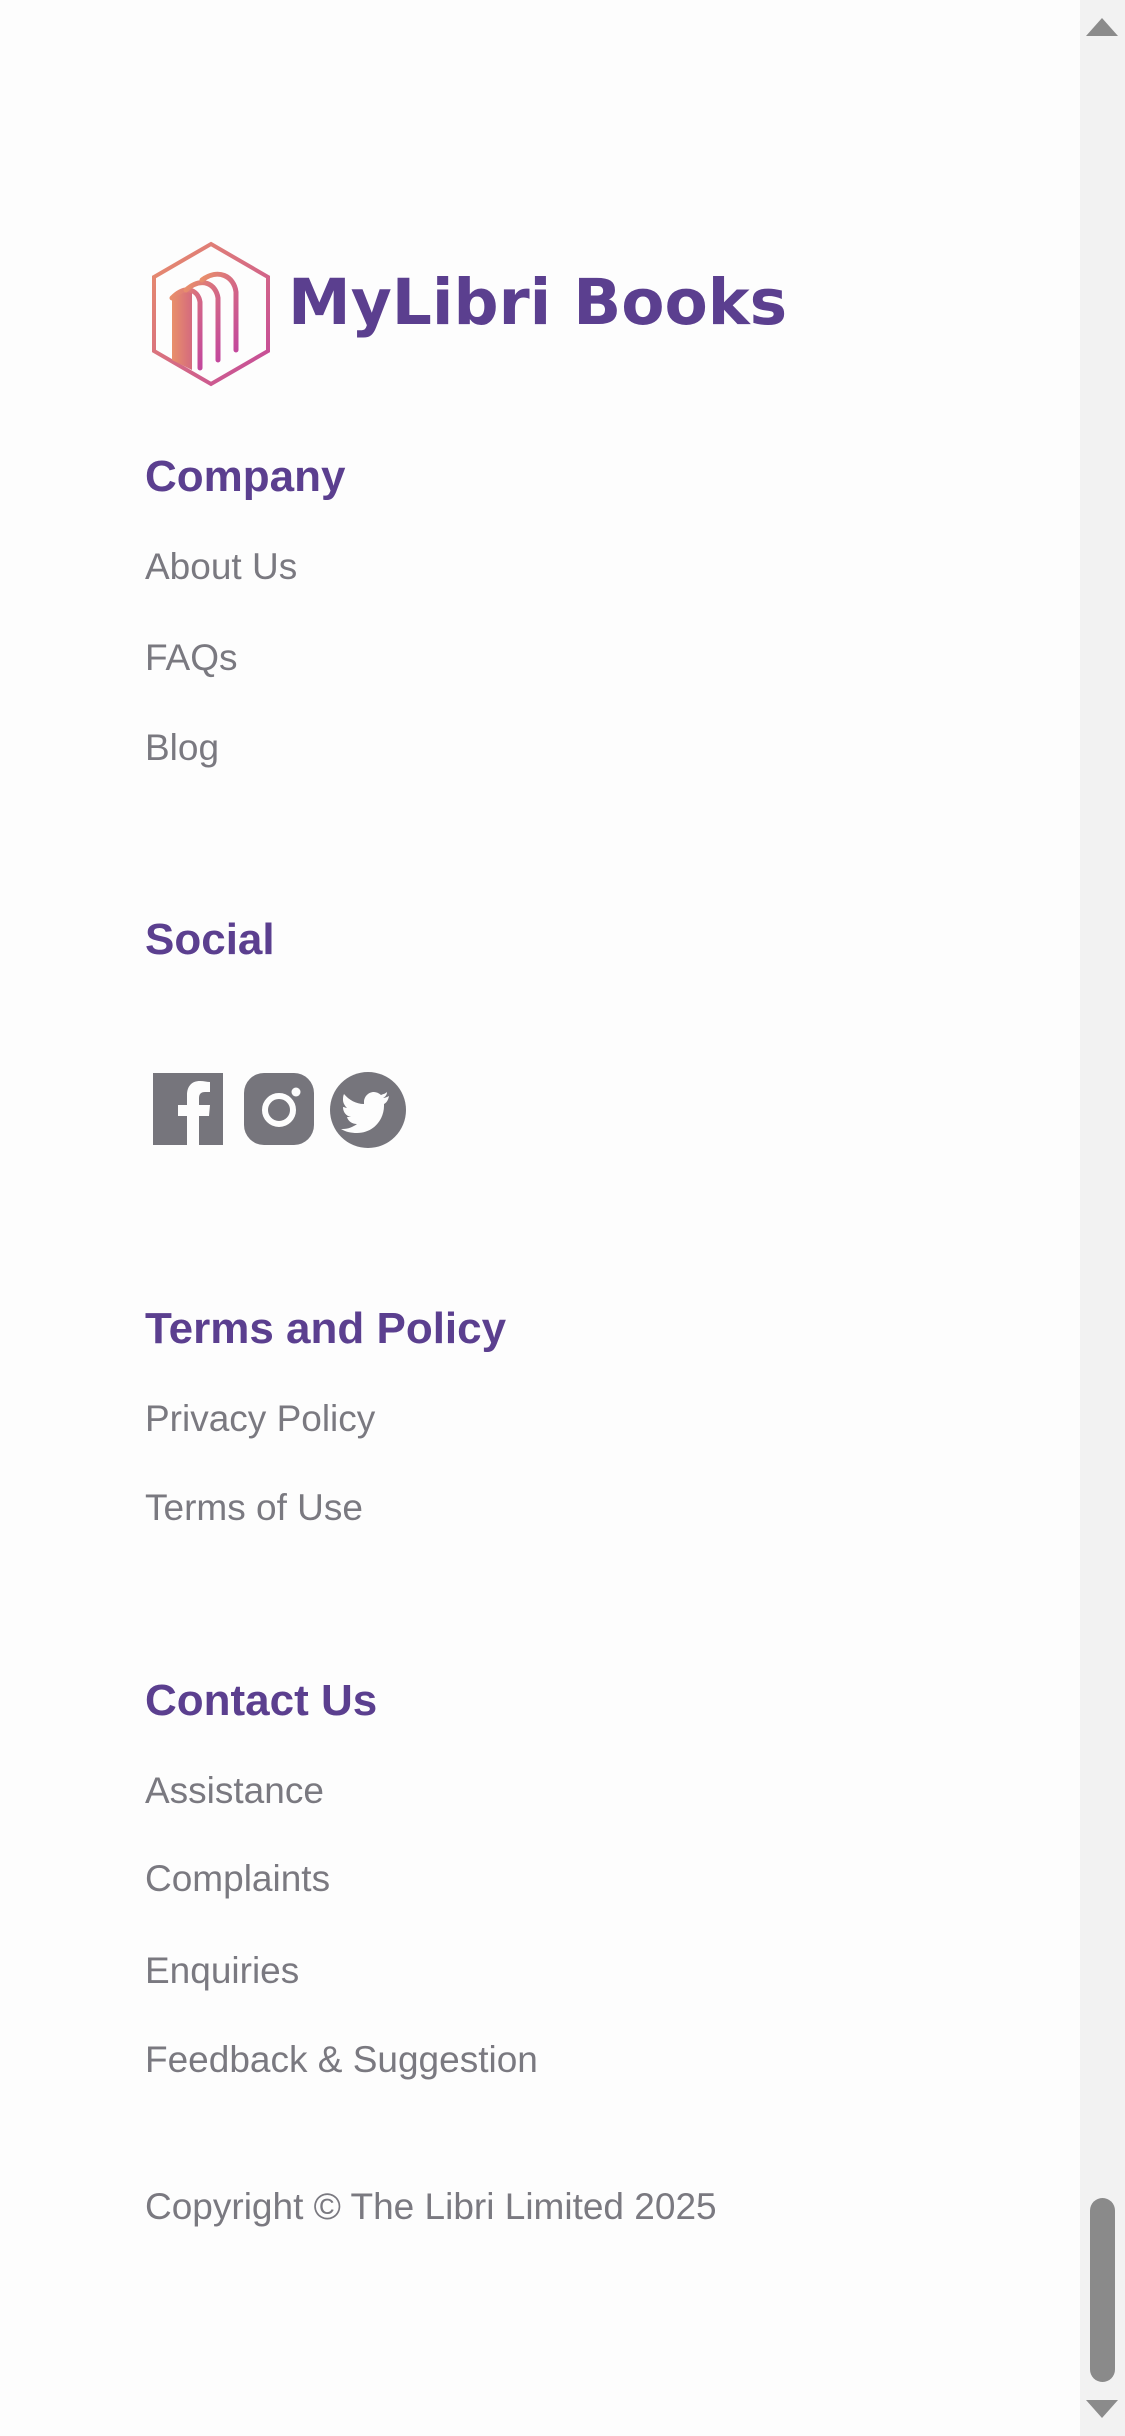 This screenshot has width=1125, height=2436. Describe the element at coordinates (182, 748) in the screenshot. I see `blog-link: Blog` at that location.